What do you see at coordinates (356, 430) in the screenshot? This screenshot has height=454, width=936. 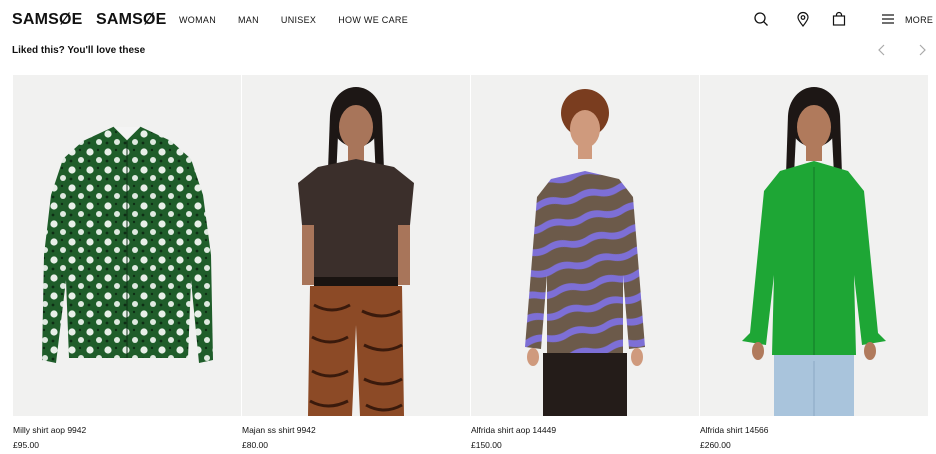 I see `product-name: Majan ss shirt 9942` at bounding box center [356, 430].